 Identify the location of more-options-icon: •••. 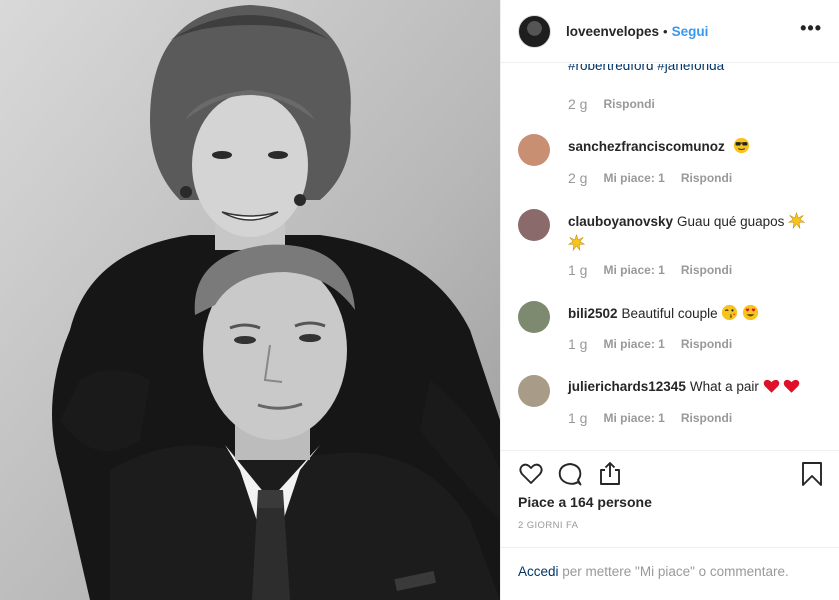
(811, 28).